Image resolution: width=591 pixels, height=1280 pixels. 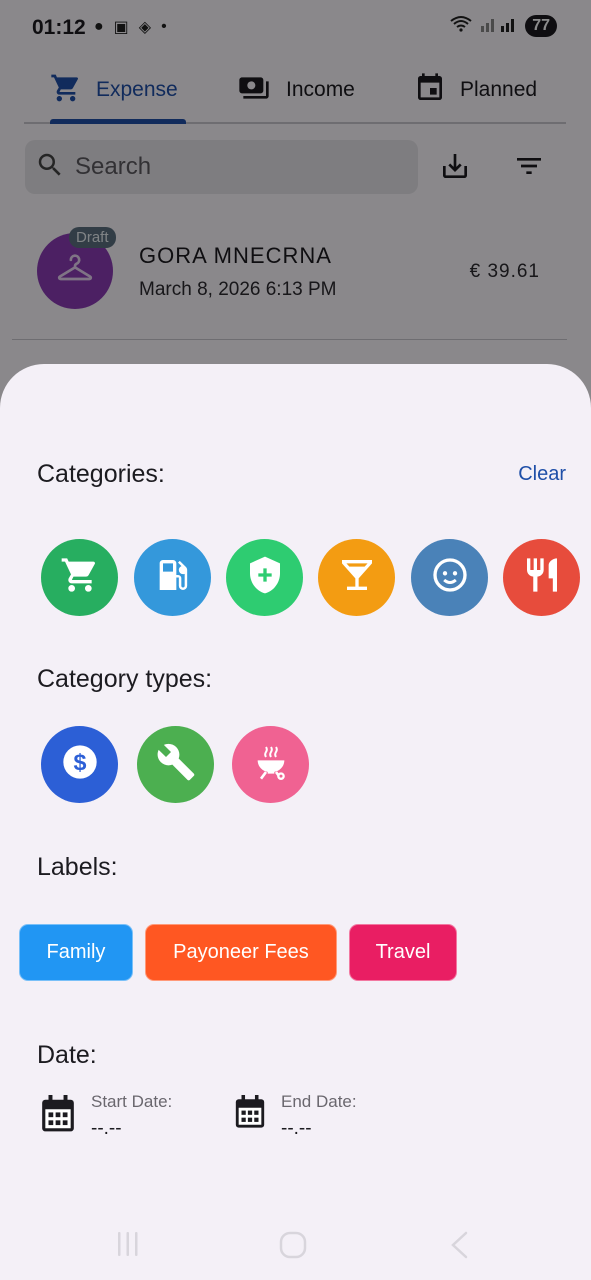 I want to click on end-date-label: End Date:, so click(x=319, y=1101).